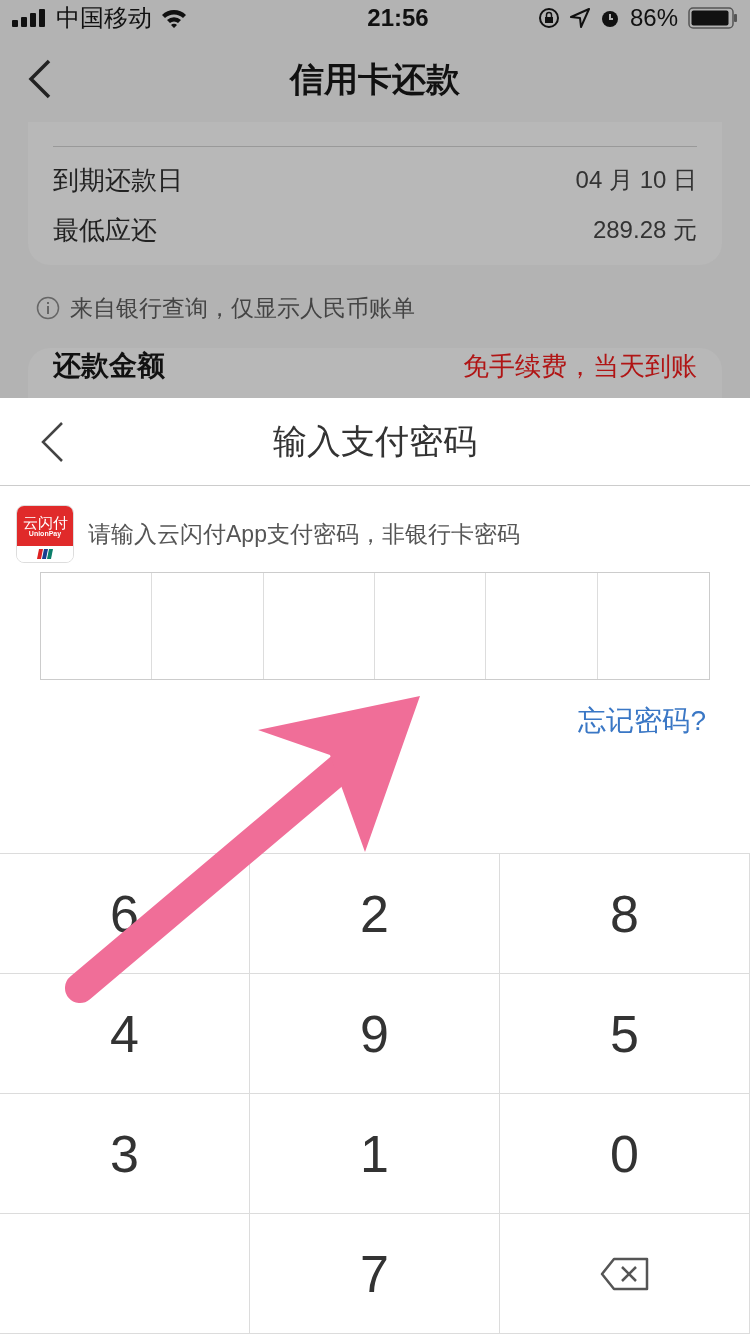 The height and width of the screenshot is (1334, 750). I want to click on carrier-name: 中国移动, so click(104, 18).